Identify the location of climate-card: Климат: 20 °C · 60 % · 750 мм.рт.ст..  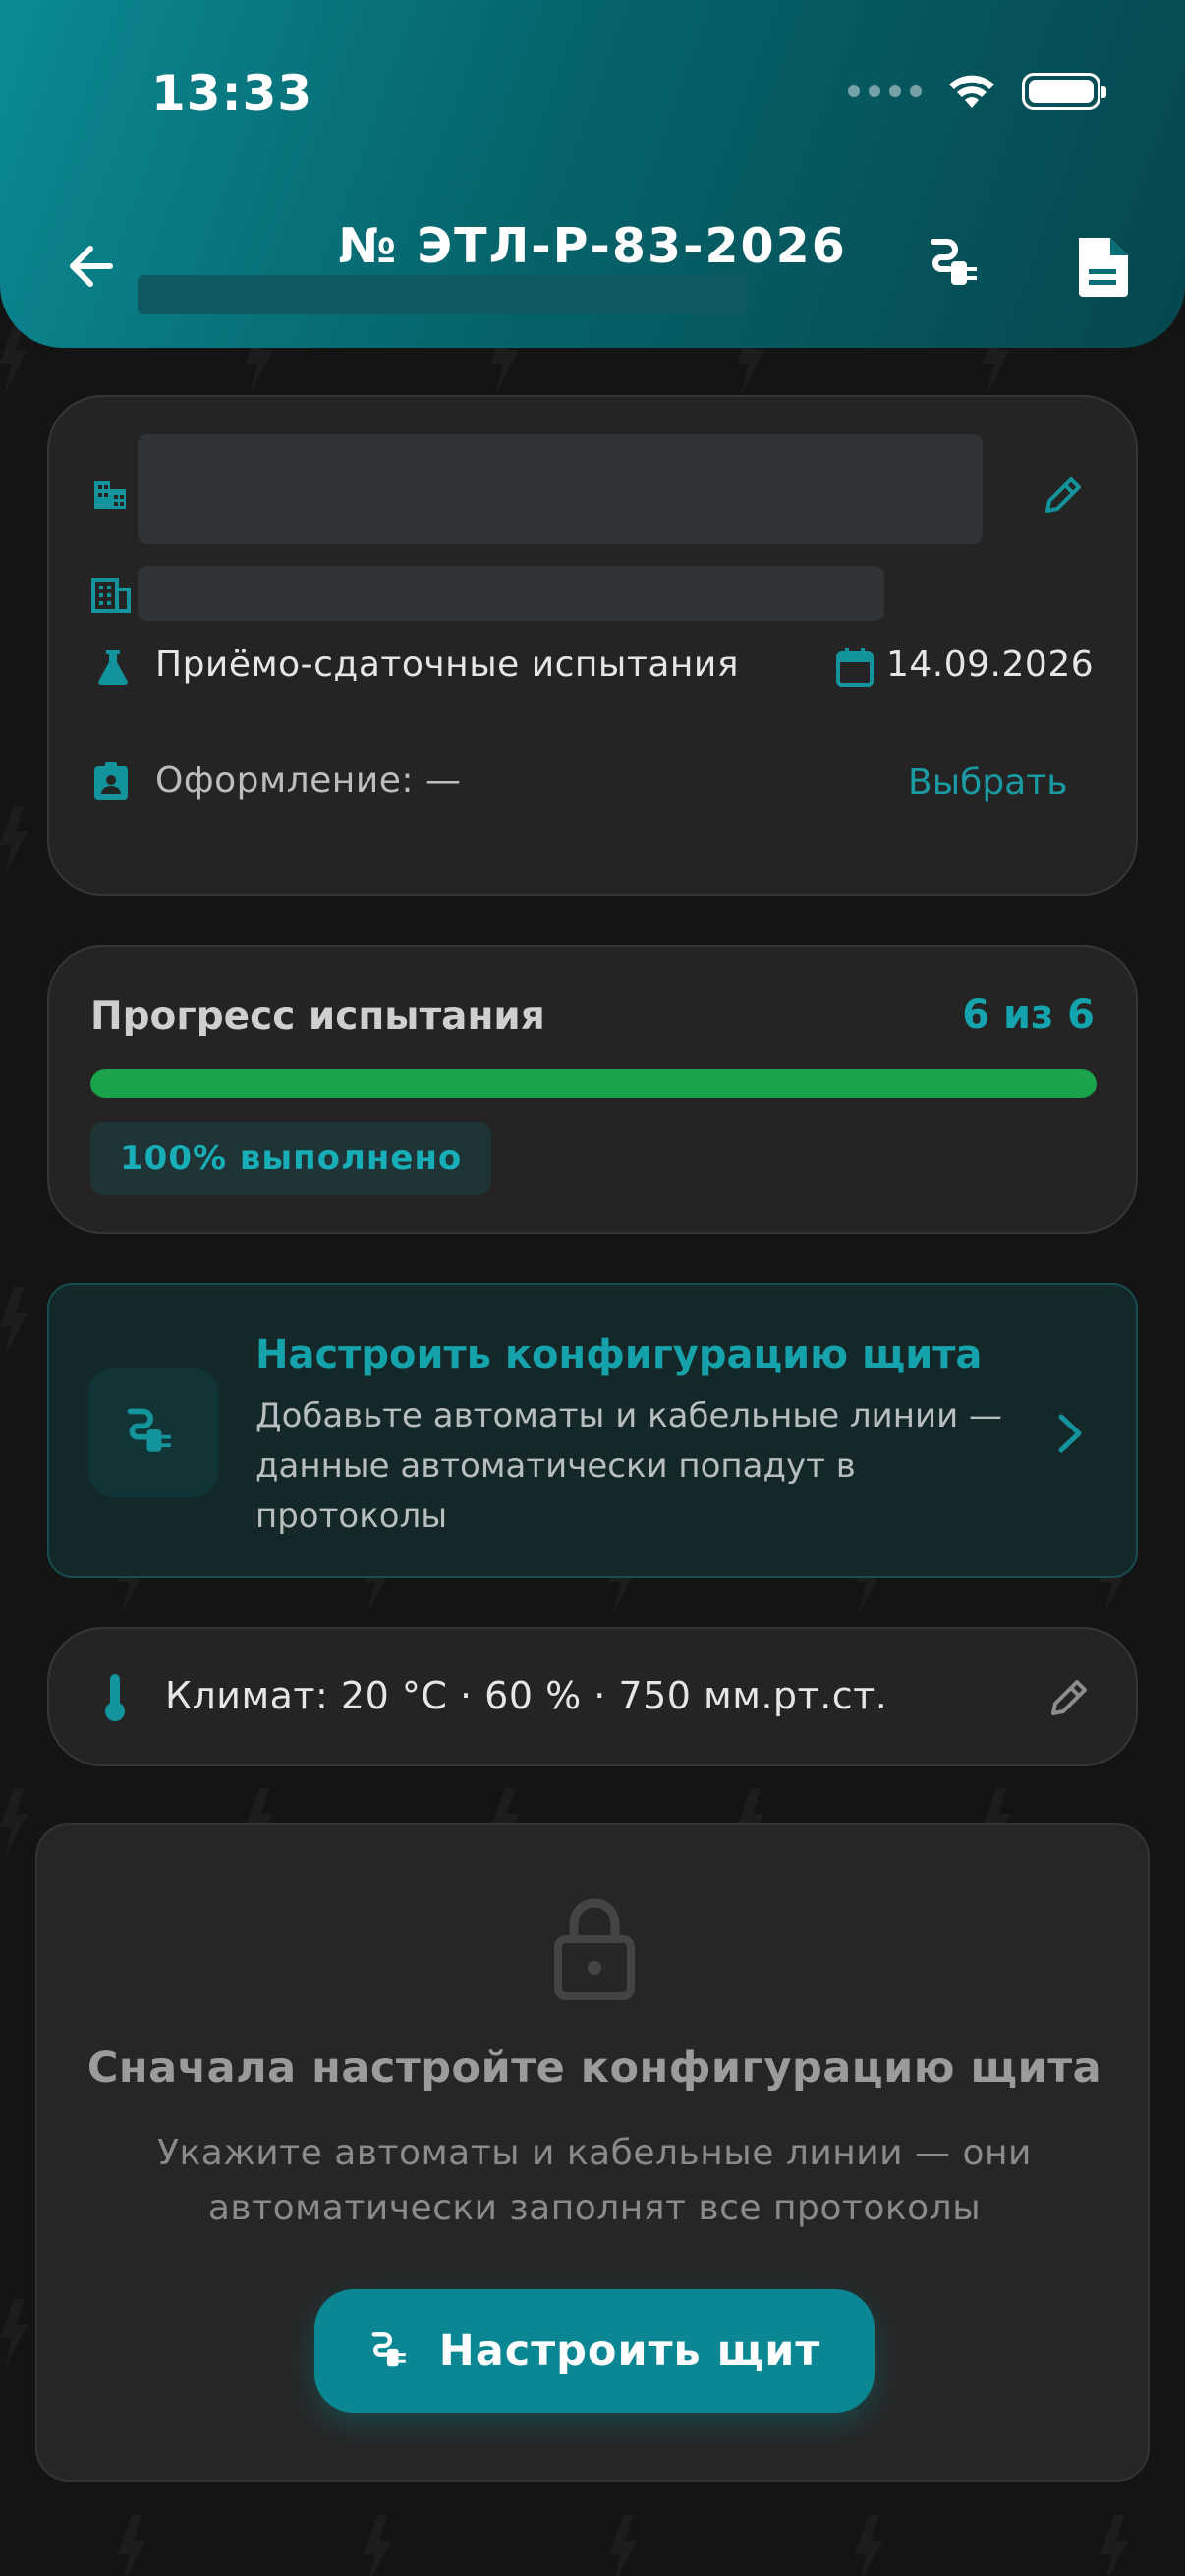
(592, 1696).